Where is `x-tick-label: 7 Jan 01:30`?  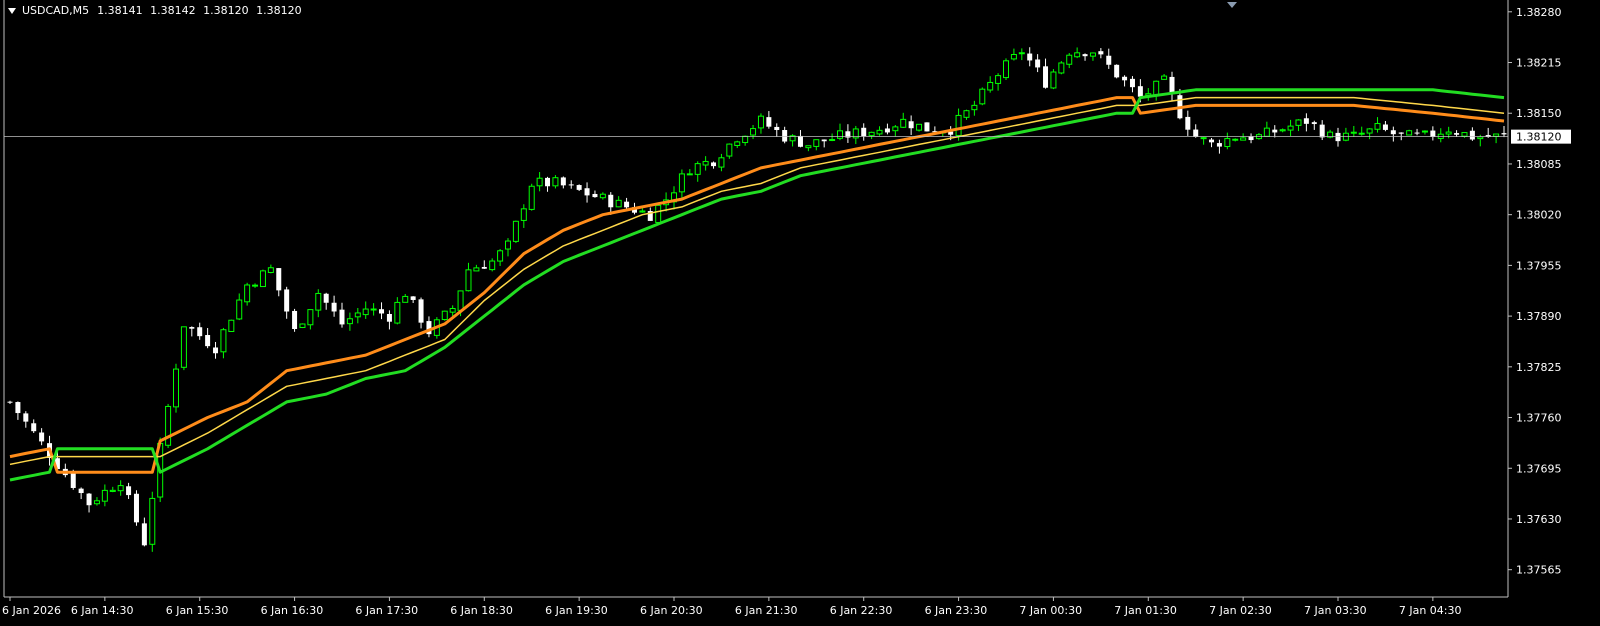 x-tick-label: 7 Jan 01:30 is located at coordinates (1145, 610).